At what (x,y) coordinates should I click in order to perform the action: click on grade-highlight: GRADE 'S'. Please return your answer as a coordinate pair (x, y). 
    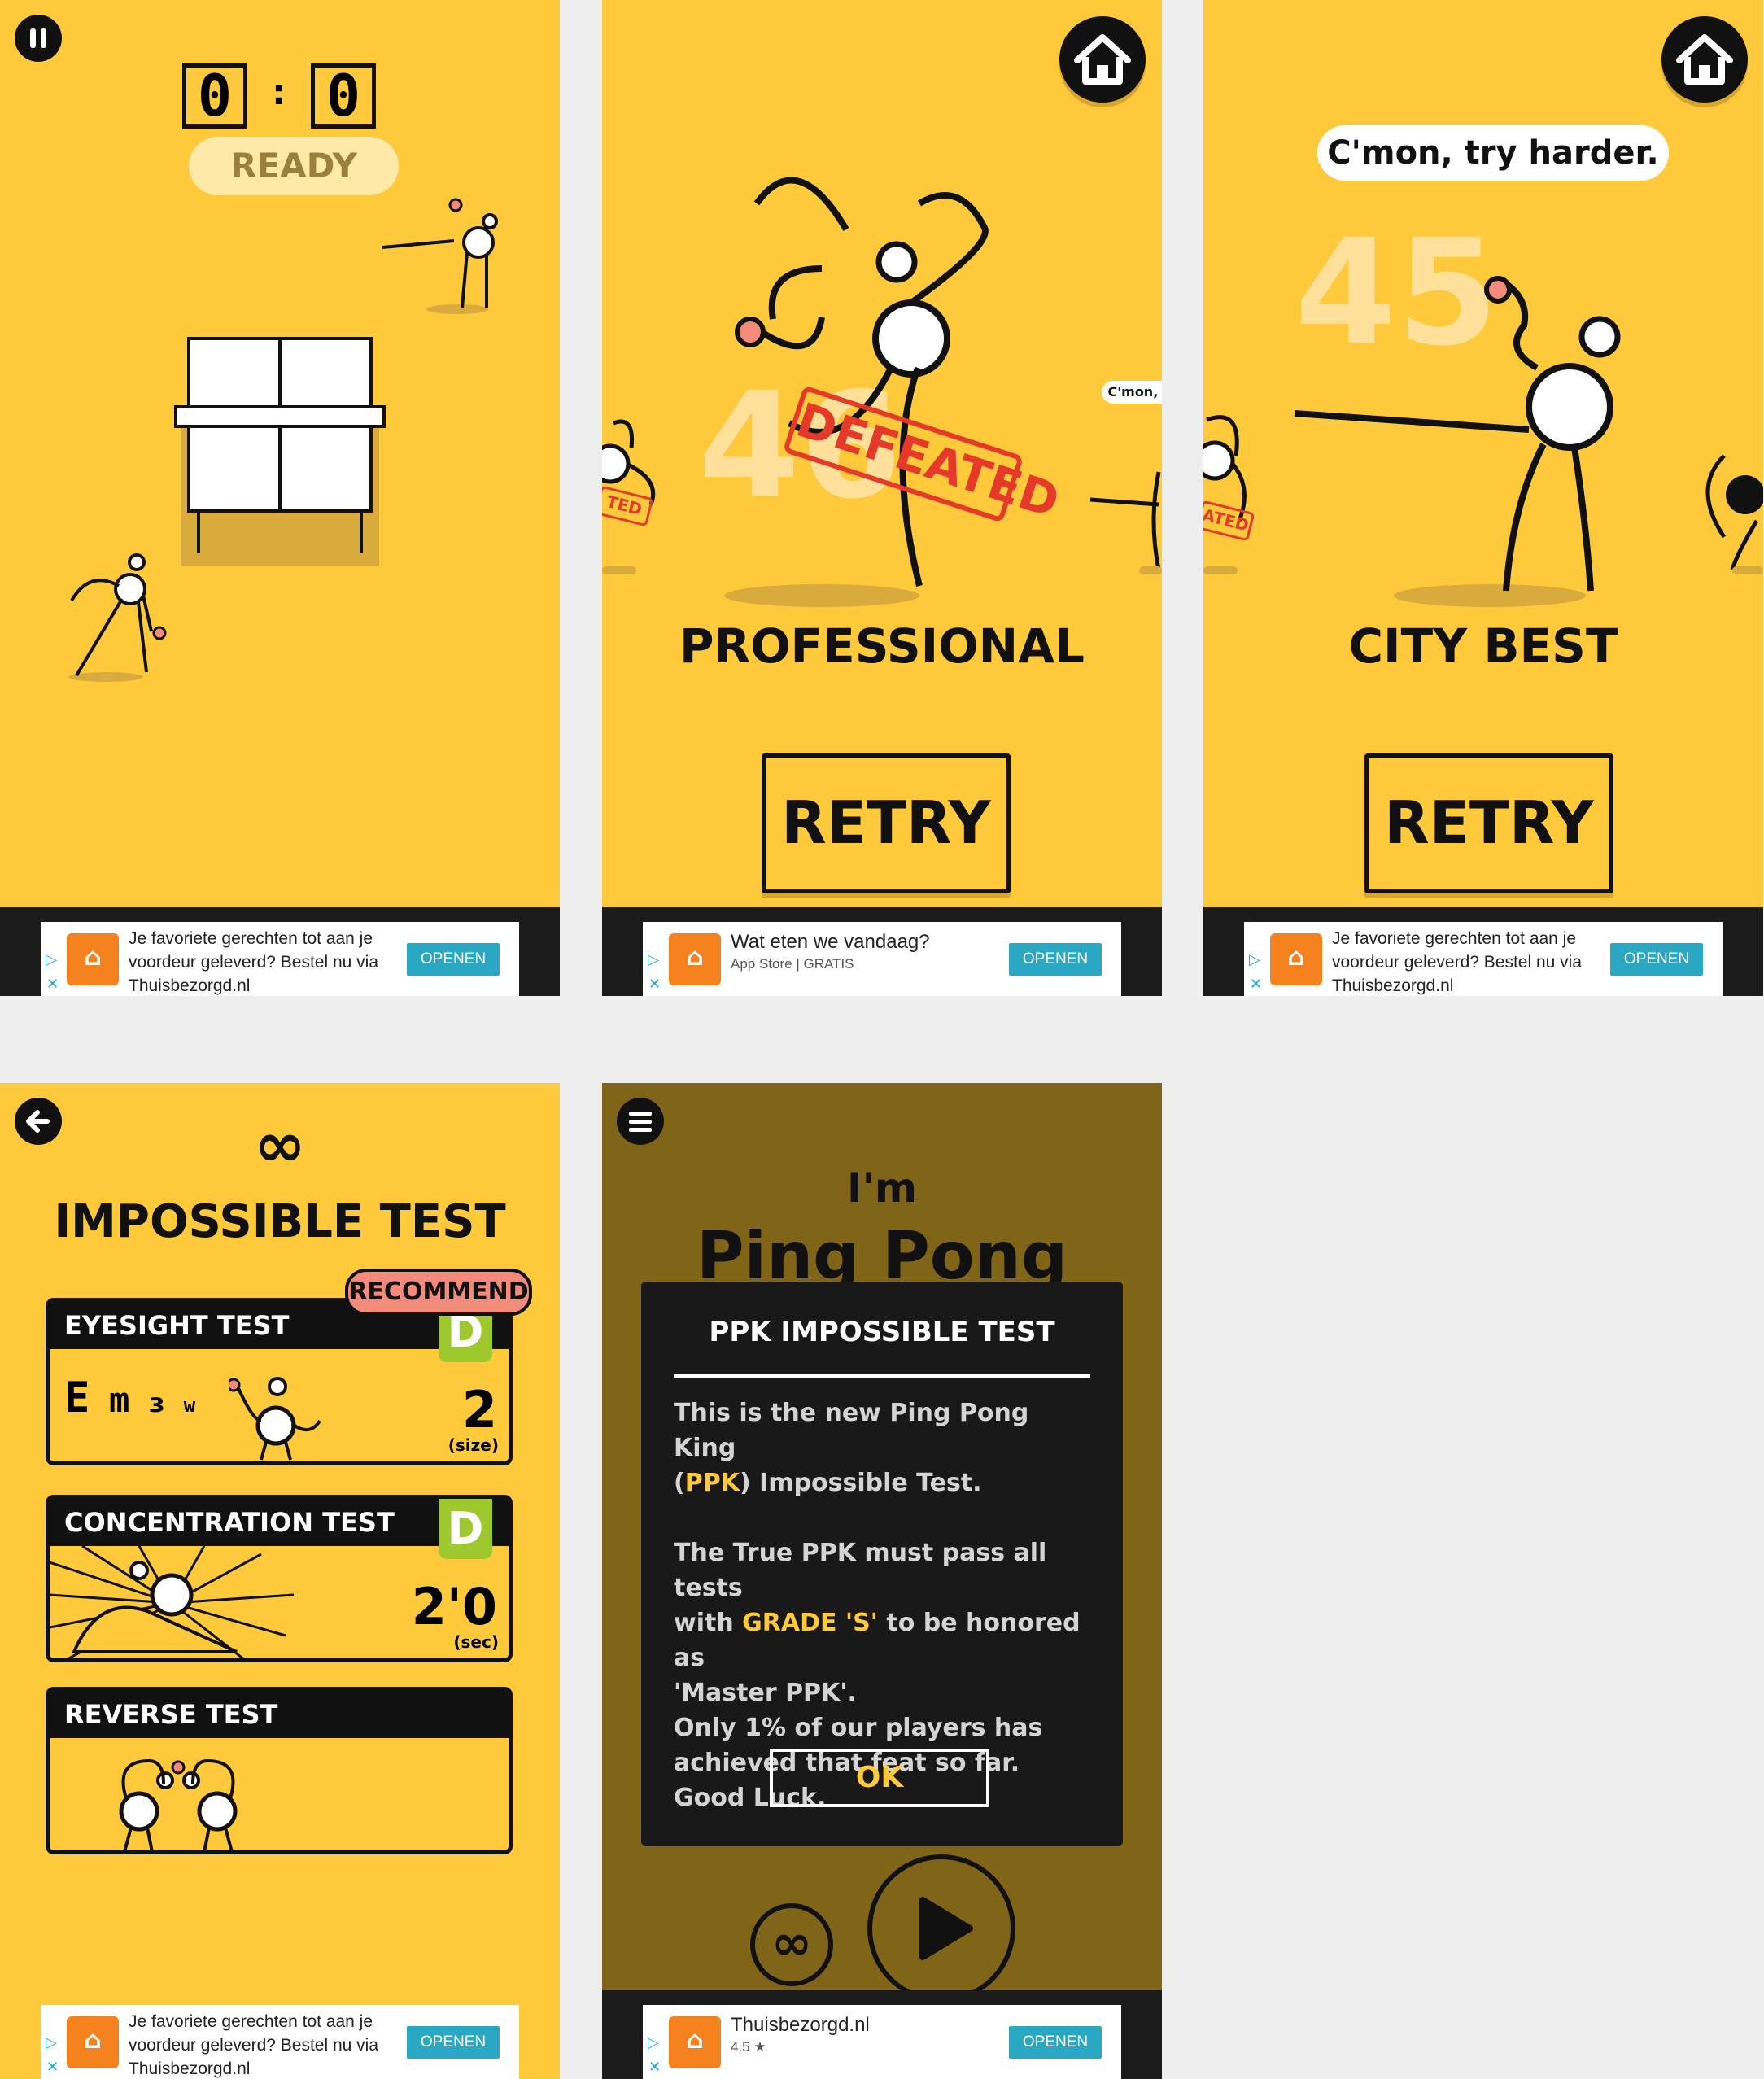
    Looking at the image, I should click on (810, 1623).